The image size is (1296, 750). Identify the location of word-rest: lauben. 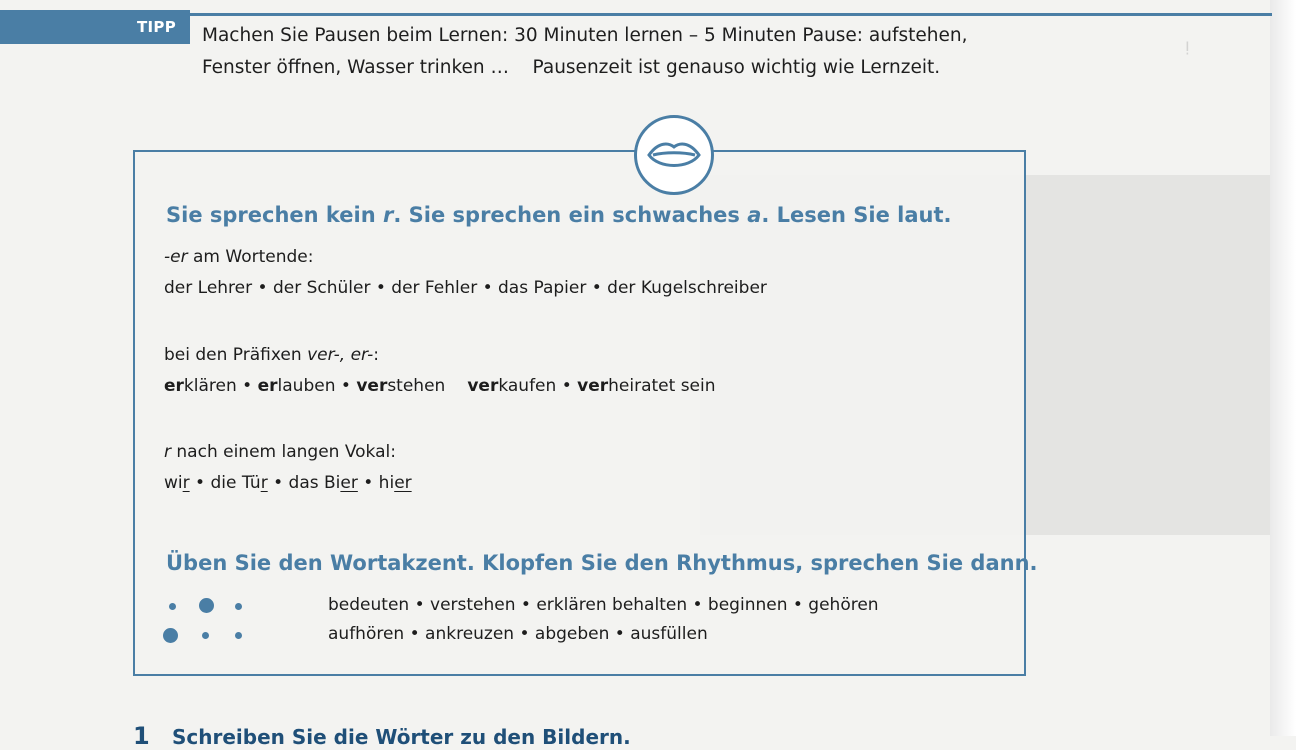
(306, 386).